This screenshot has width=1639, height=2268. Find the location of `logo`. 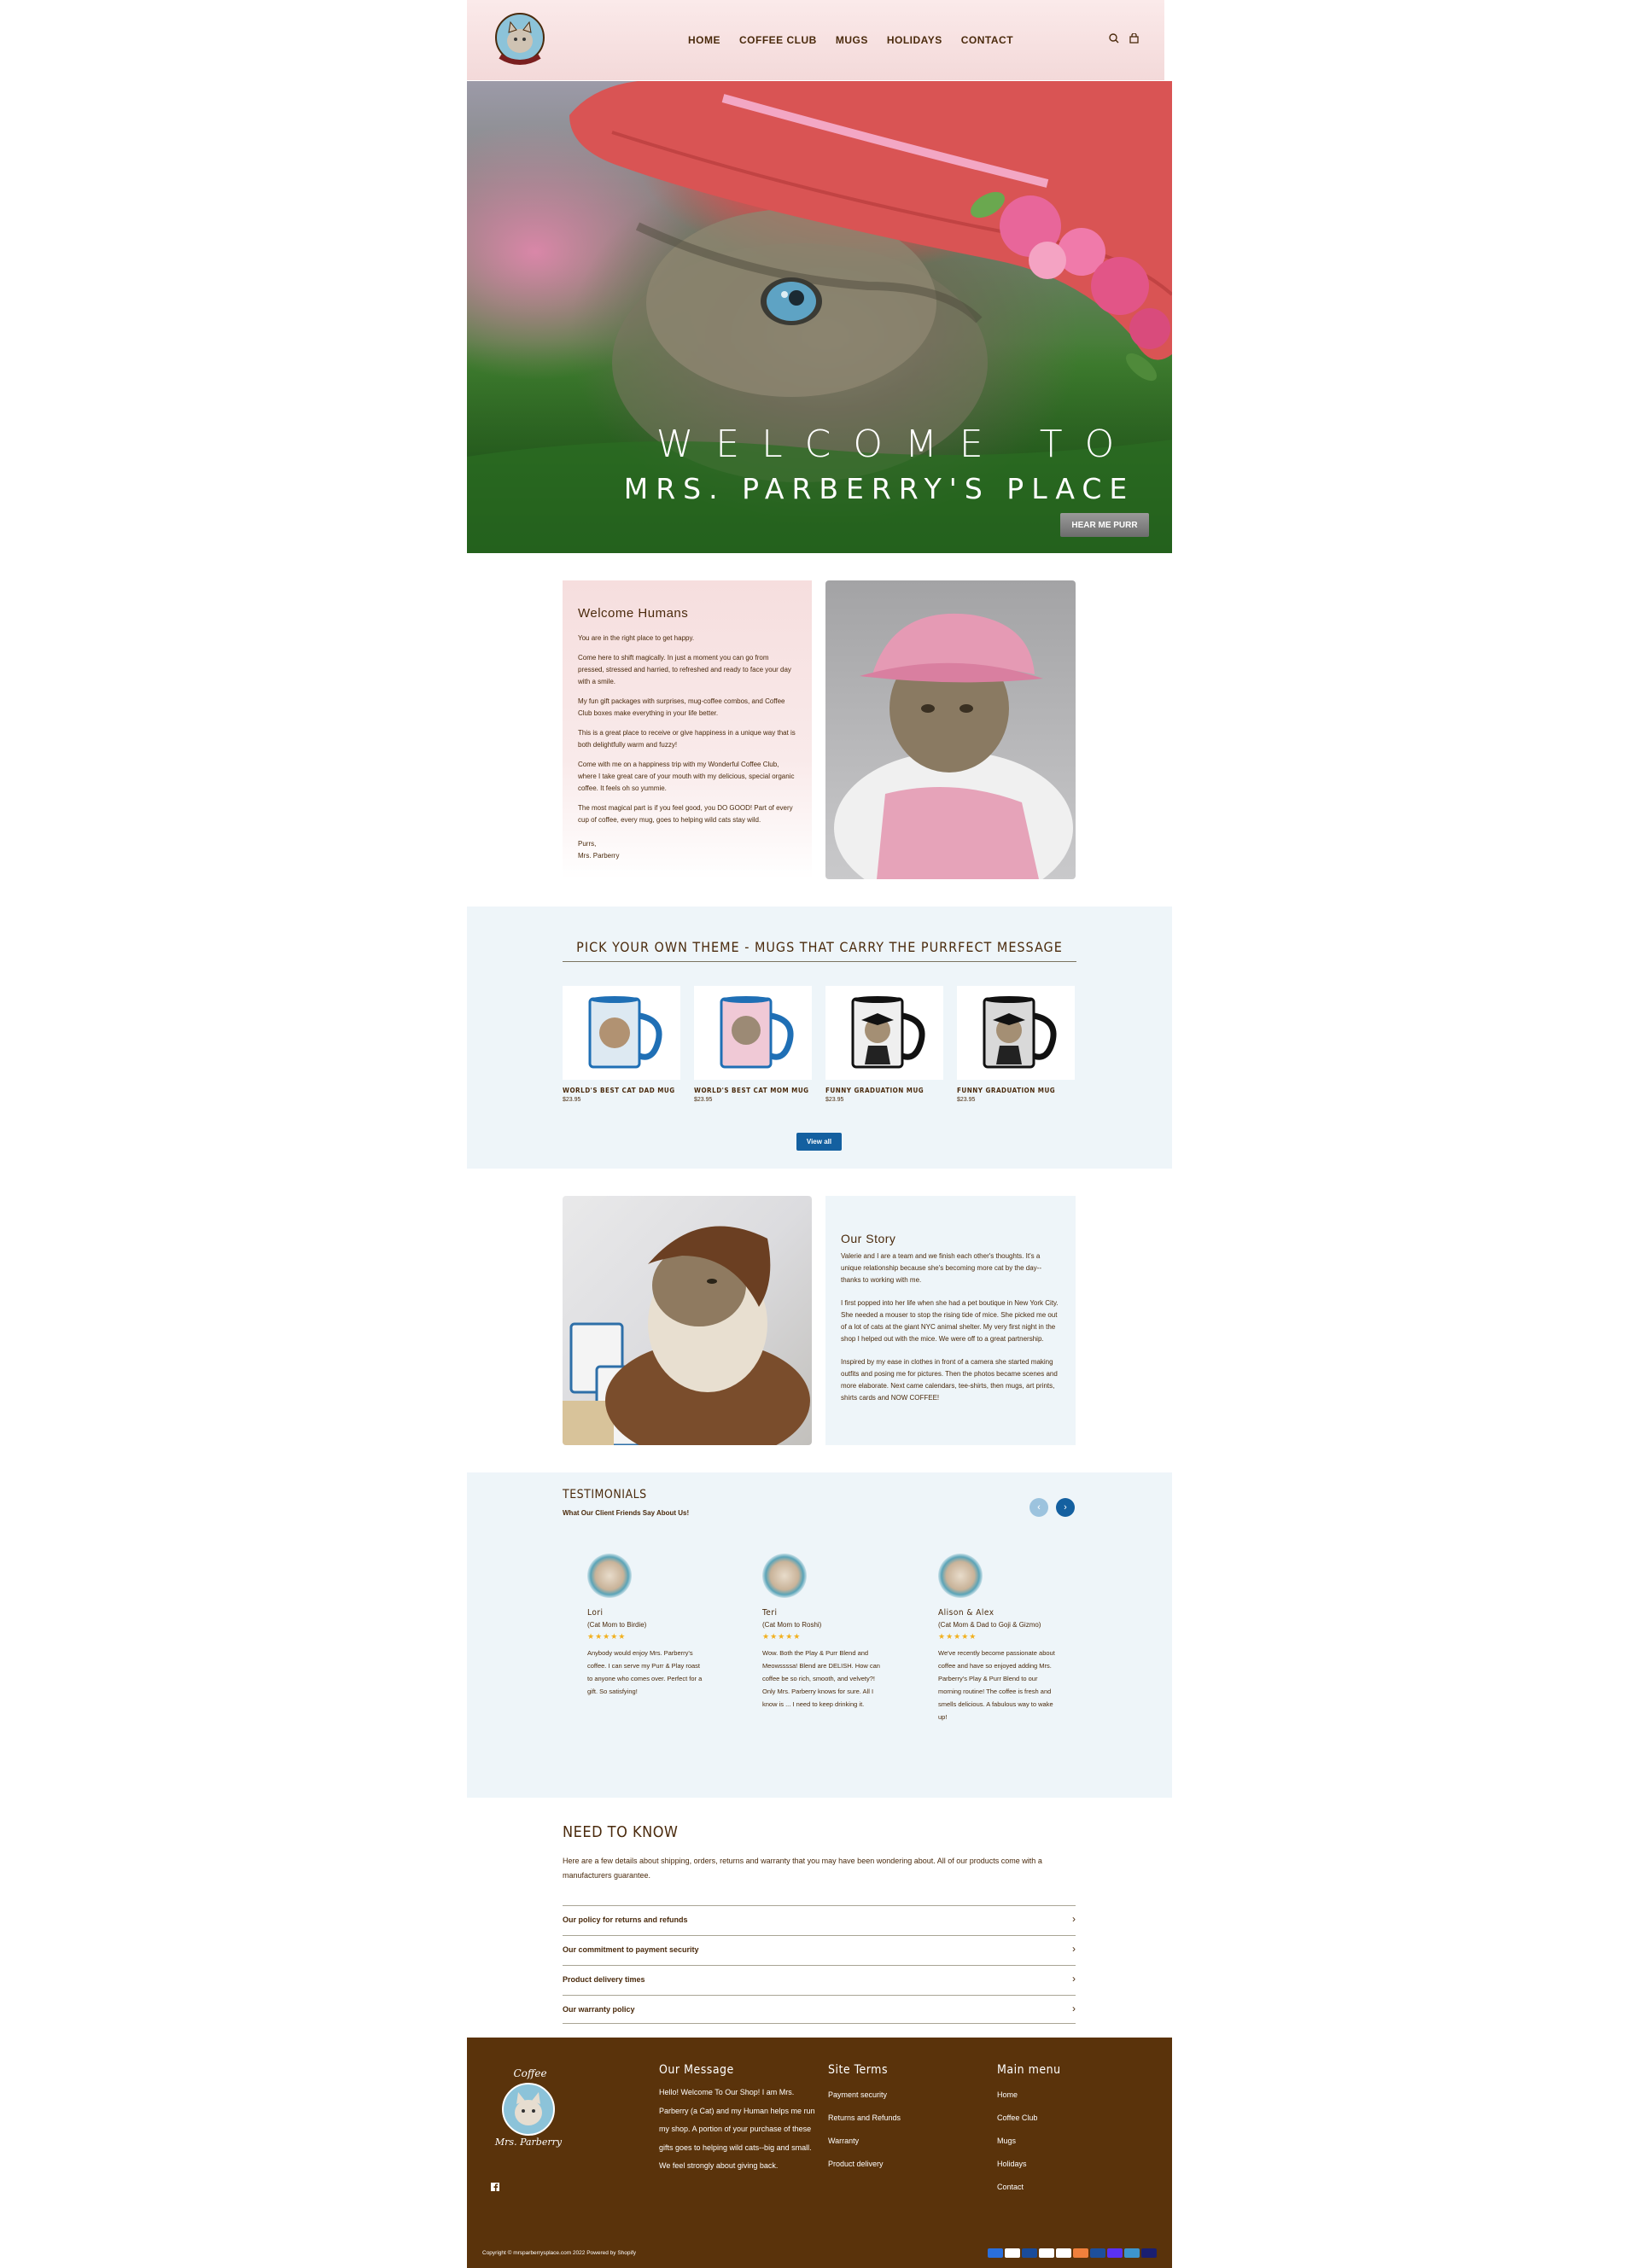

logo is located at coordinates (520, 40).